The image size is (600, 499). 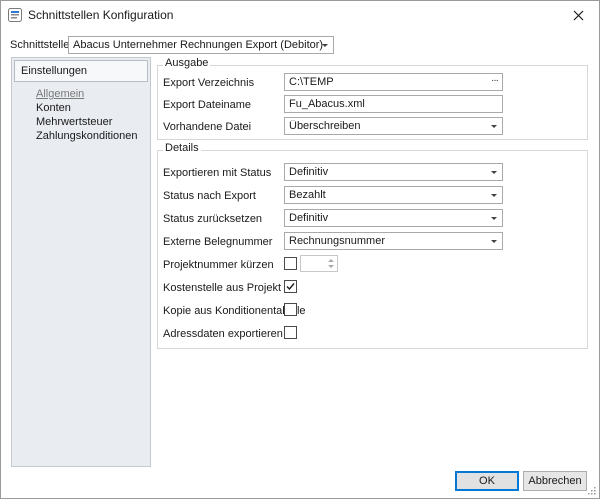 What do you see at coordinates (337, 241) in the screenshot?
I see `ext-number-value: Rechnungsnummer` at bounding box center [337, 241].